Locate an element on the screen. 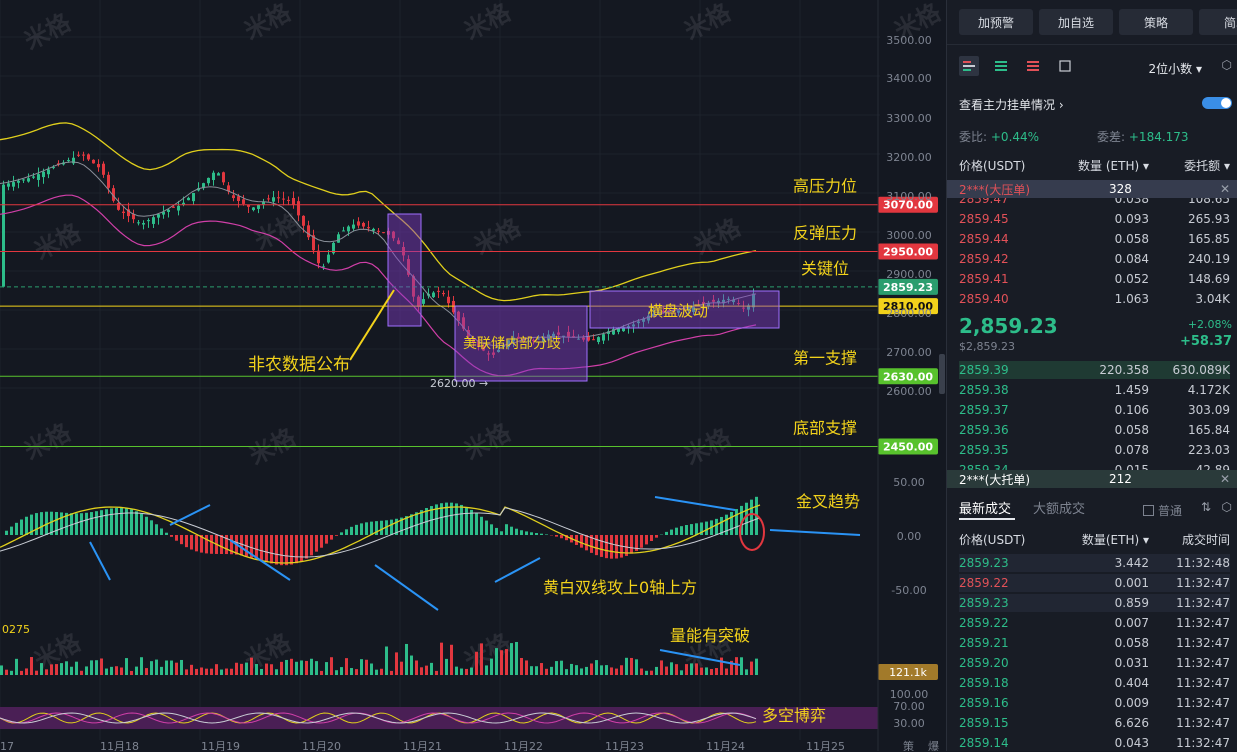 This screenshot has height=752, width=1237. ask-row: 2859.401.0633.04K is located at coordinates (1094, 299).